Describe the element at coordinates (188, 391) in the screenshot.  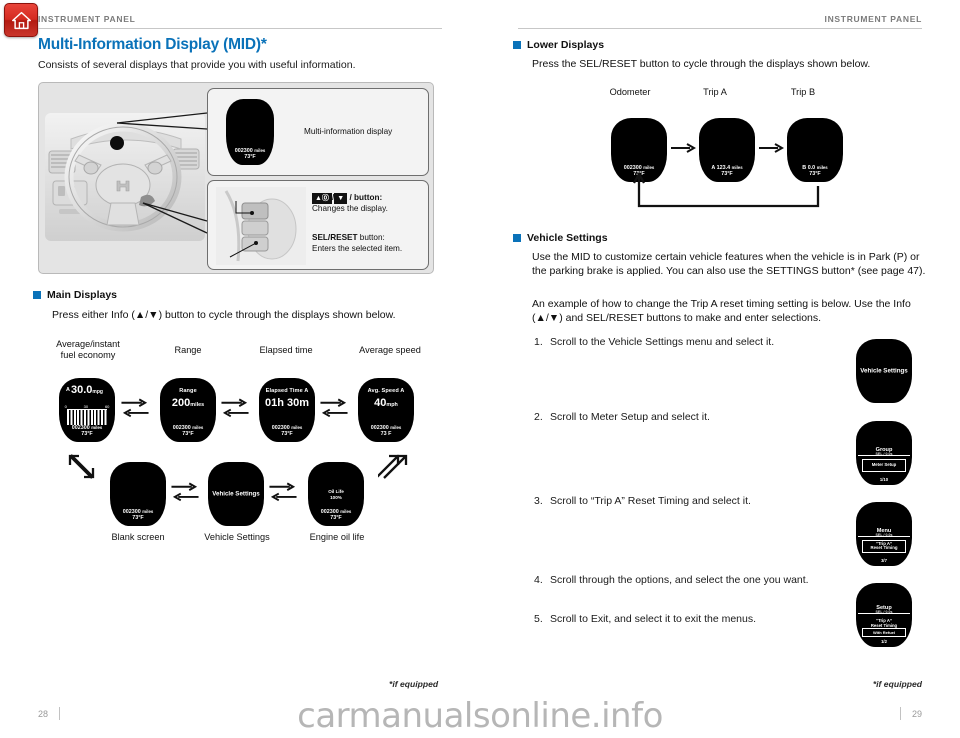
I see `range-title: Range` at that location.